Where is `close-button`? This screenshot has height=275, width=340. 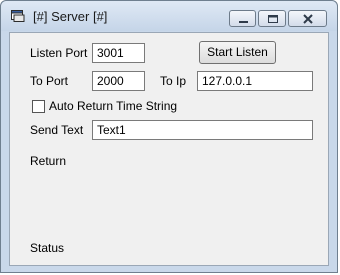
close-button is located at coordinates (307, 18).